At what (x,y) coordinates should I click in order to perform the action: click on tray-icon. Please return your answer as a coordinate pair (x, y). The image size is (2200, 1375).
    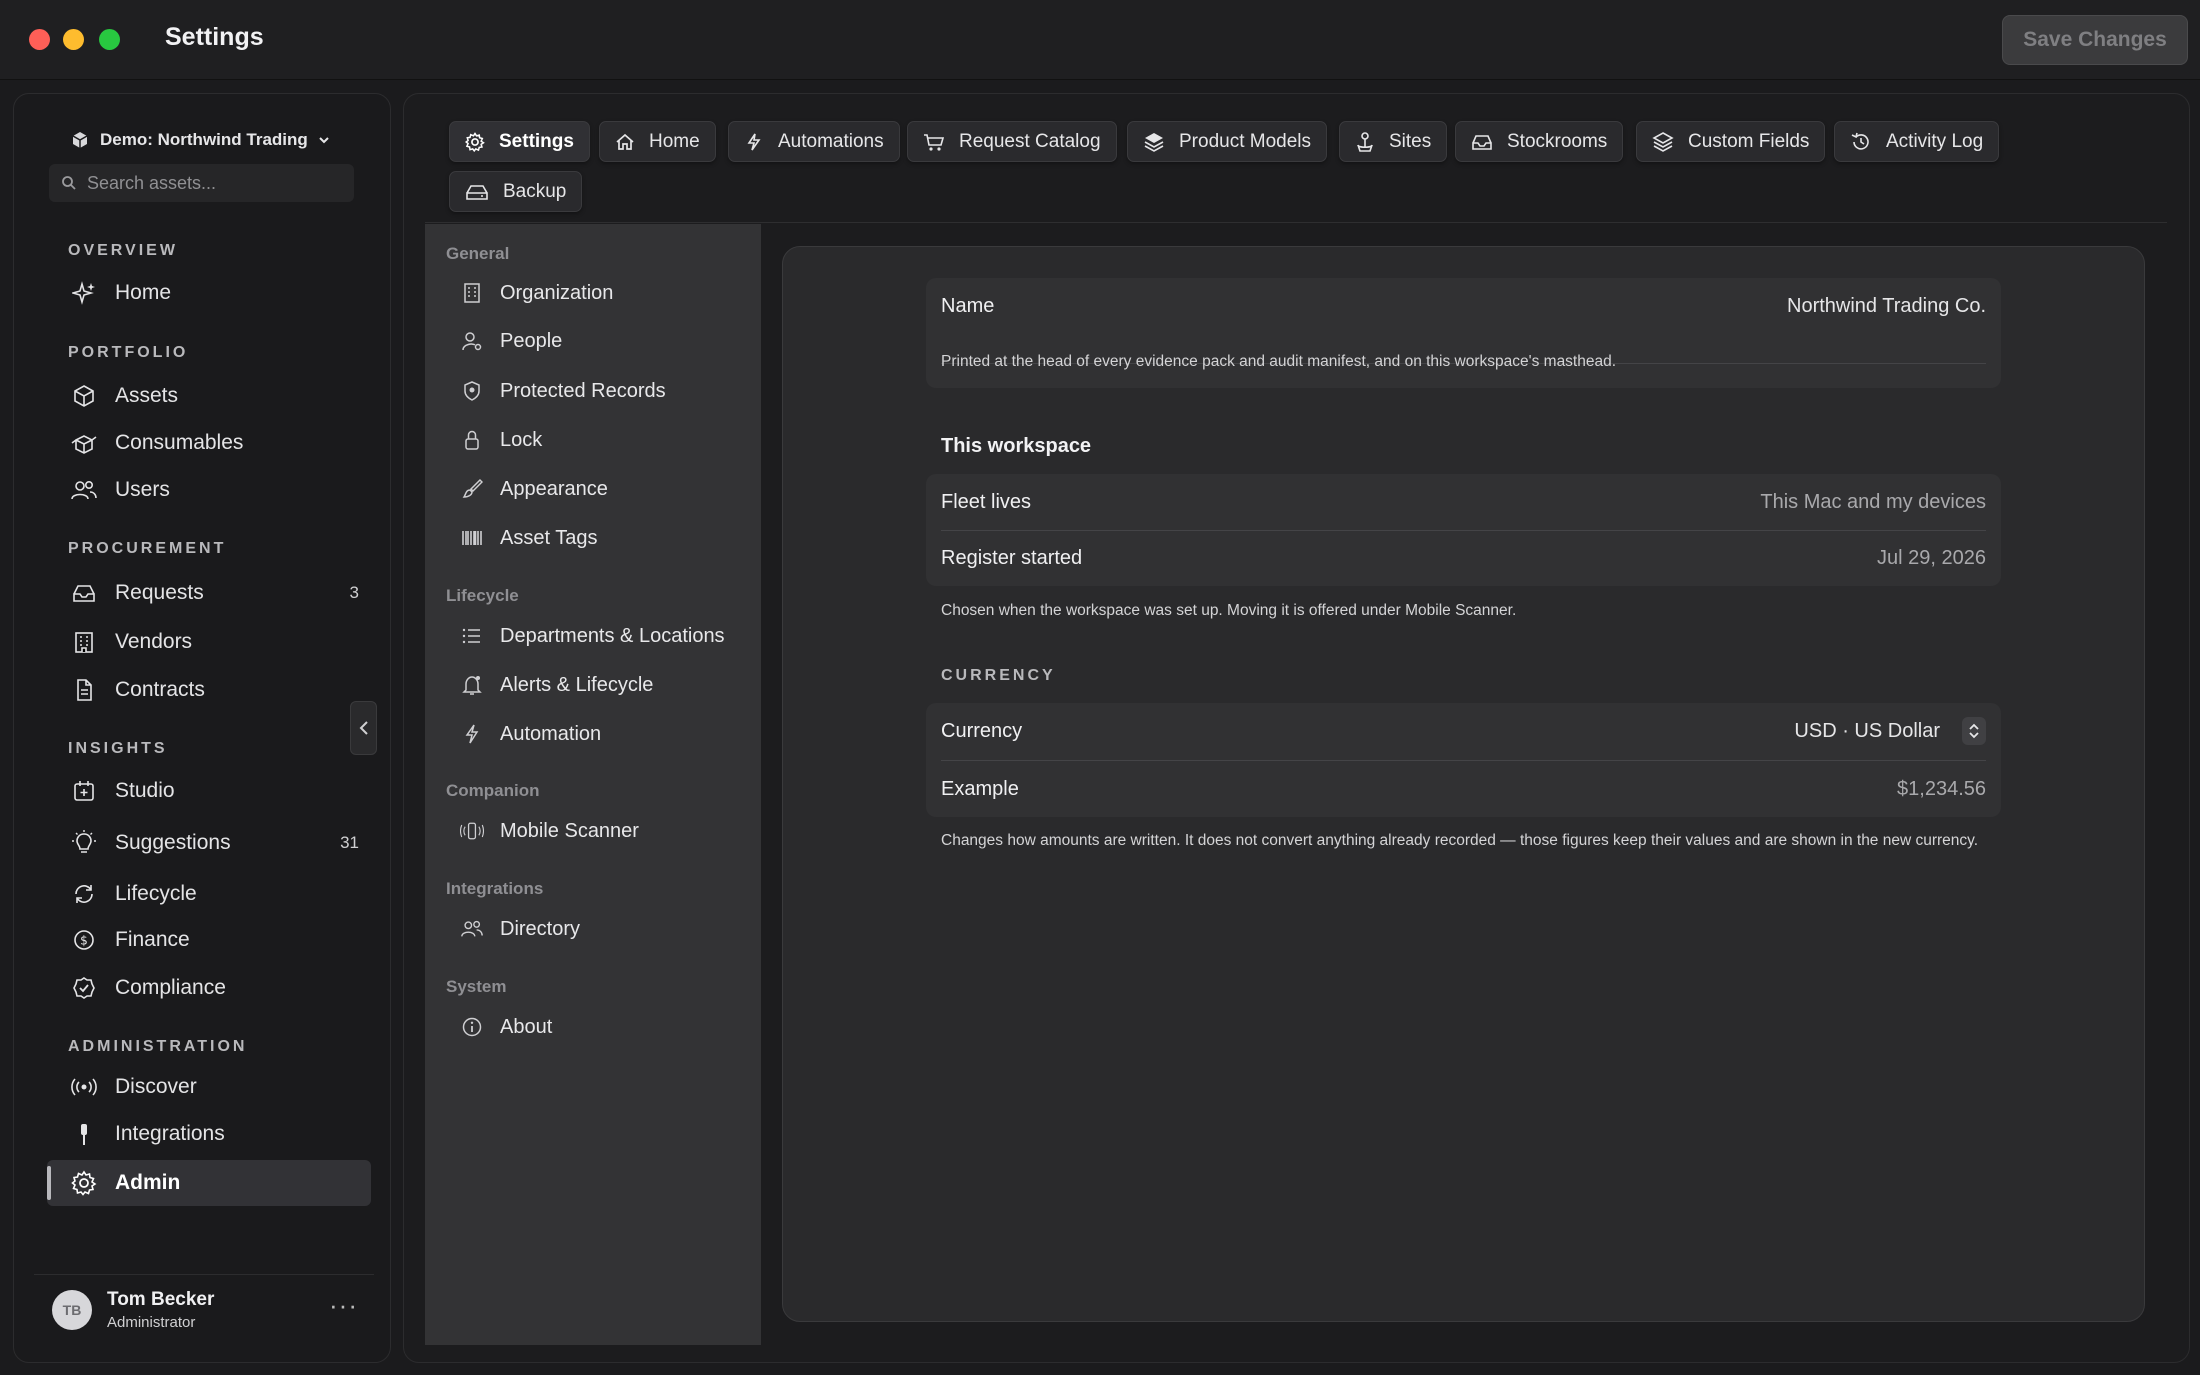
    Looking at the image, I should click on (1482, 142).